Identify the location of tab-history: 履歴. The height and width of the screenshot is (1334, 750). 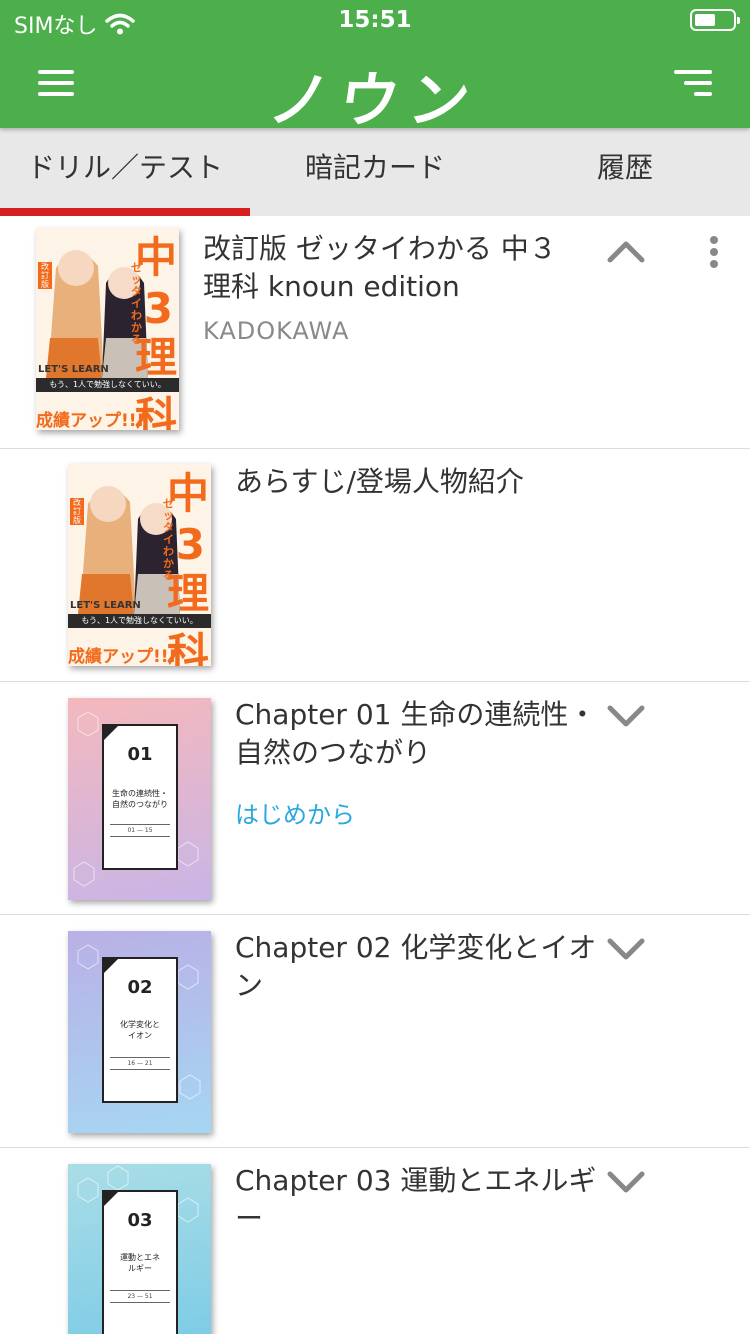
(625, 172).